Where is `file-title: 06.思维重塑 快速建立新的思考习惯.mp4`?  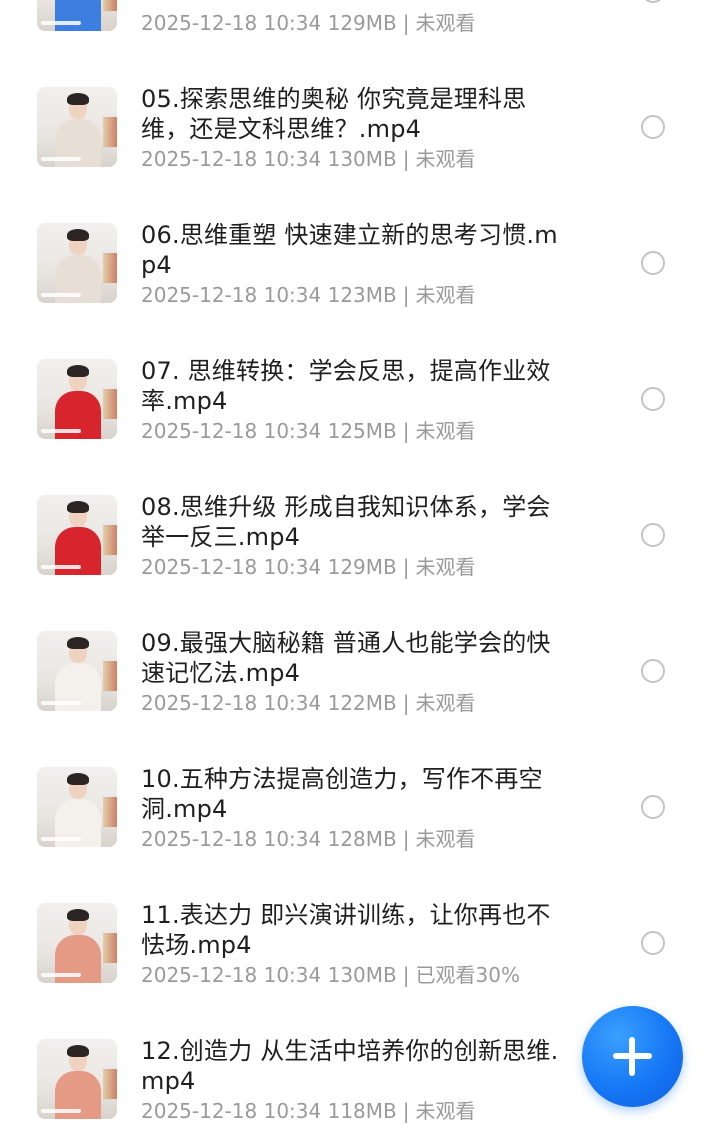 file-title: 06.思维重塑 快速建立新的思考习惯.mp4 is located at coordinates (349, 250).